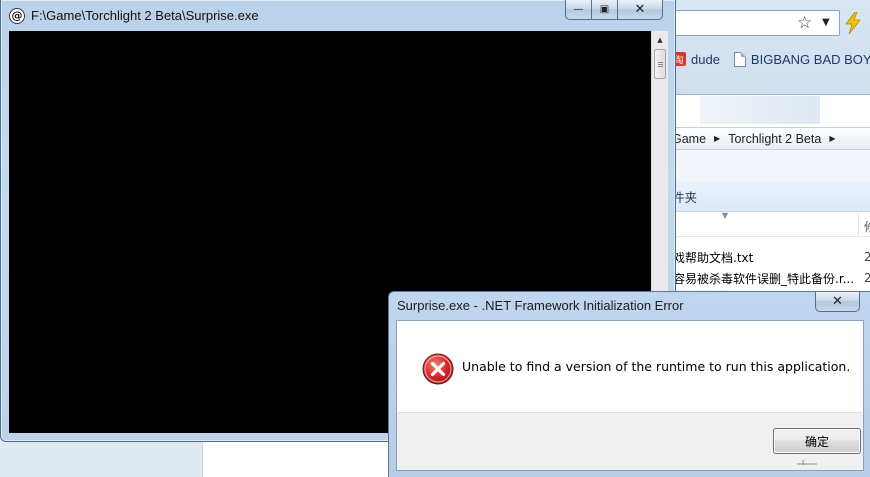 This screenshot has width=870, height=477. I want to click on minimize-button: —, so click(578, 10).